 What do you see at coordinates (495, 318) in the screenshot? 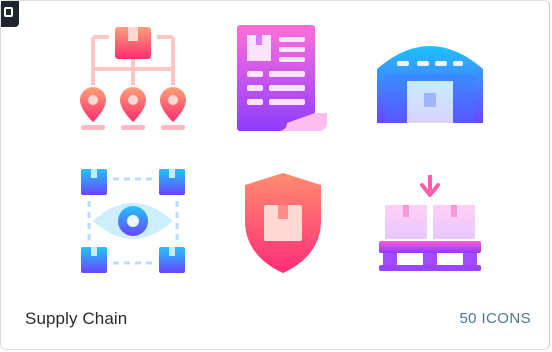
I see `icon-count-label: 50 ICONS` at bounding box center [495, 318].